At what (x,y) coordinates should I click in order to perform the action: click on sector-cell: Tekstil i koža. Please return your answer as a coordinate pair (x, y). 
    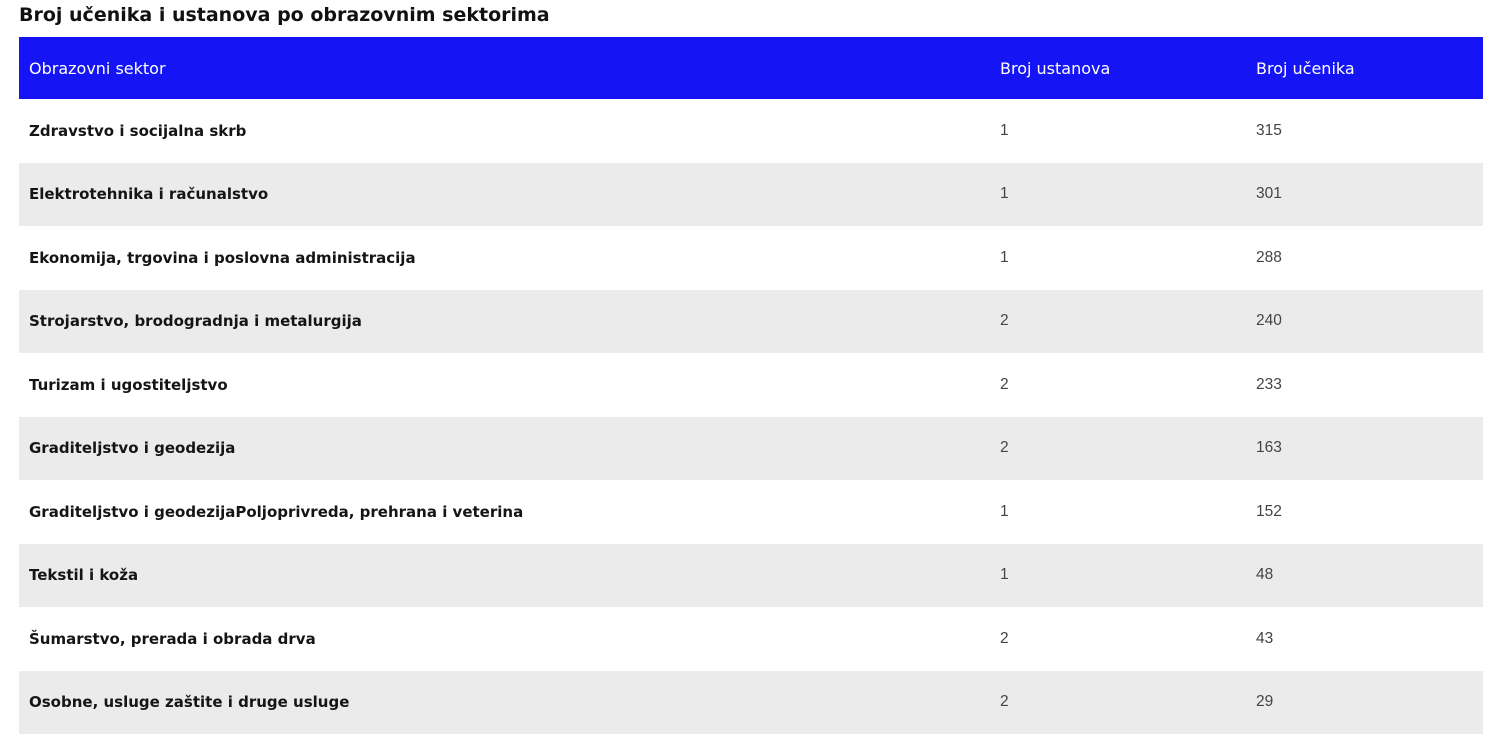
    Looking at the image, I should click on (84, 575).